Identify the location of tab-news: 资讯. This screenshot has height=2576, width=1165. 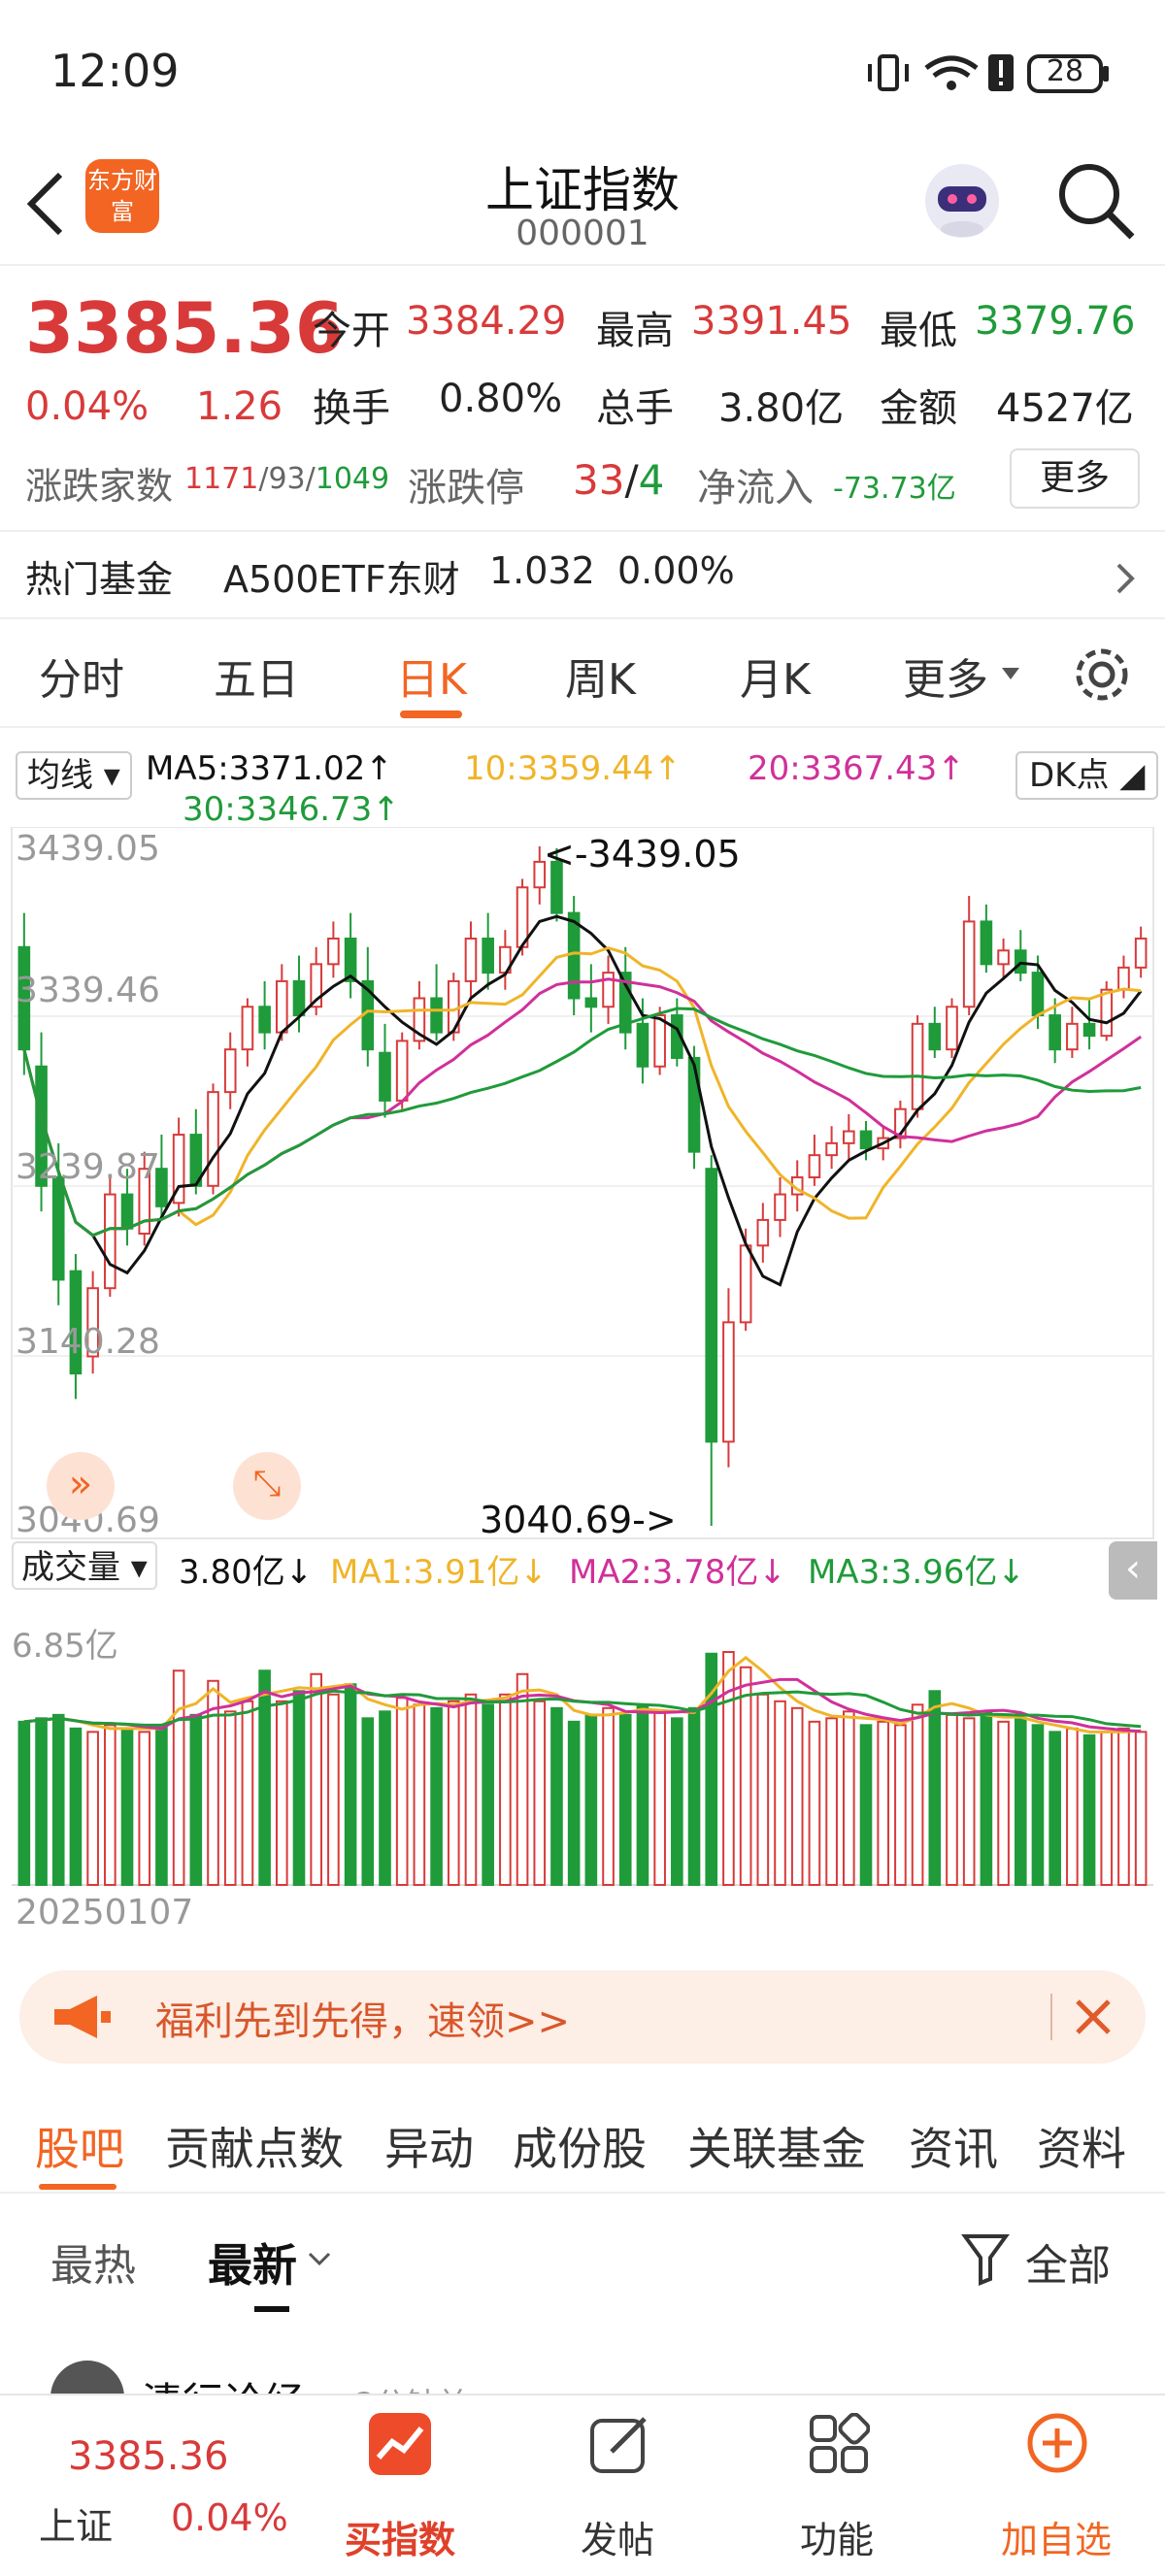
(953, 2146).